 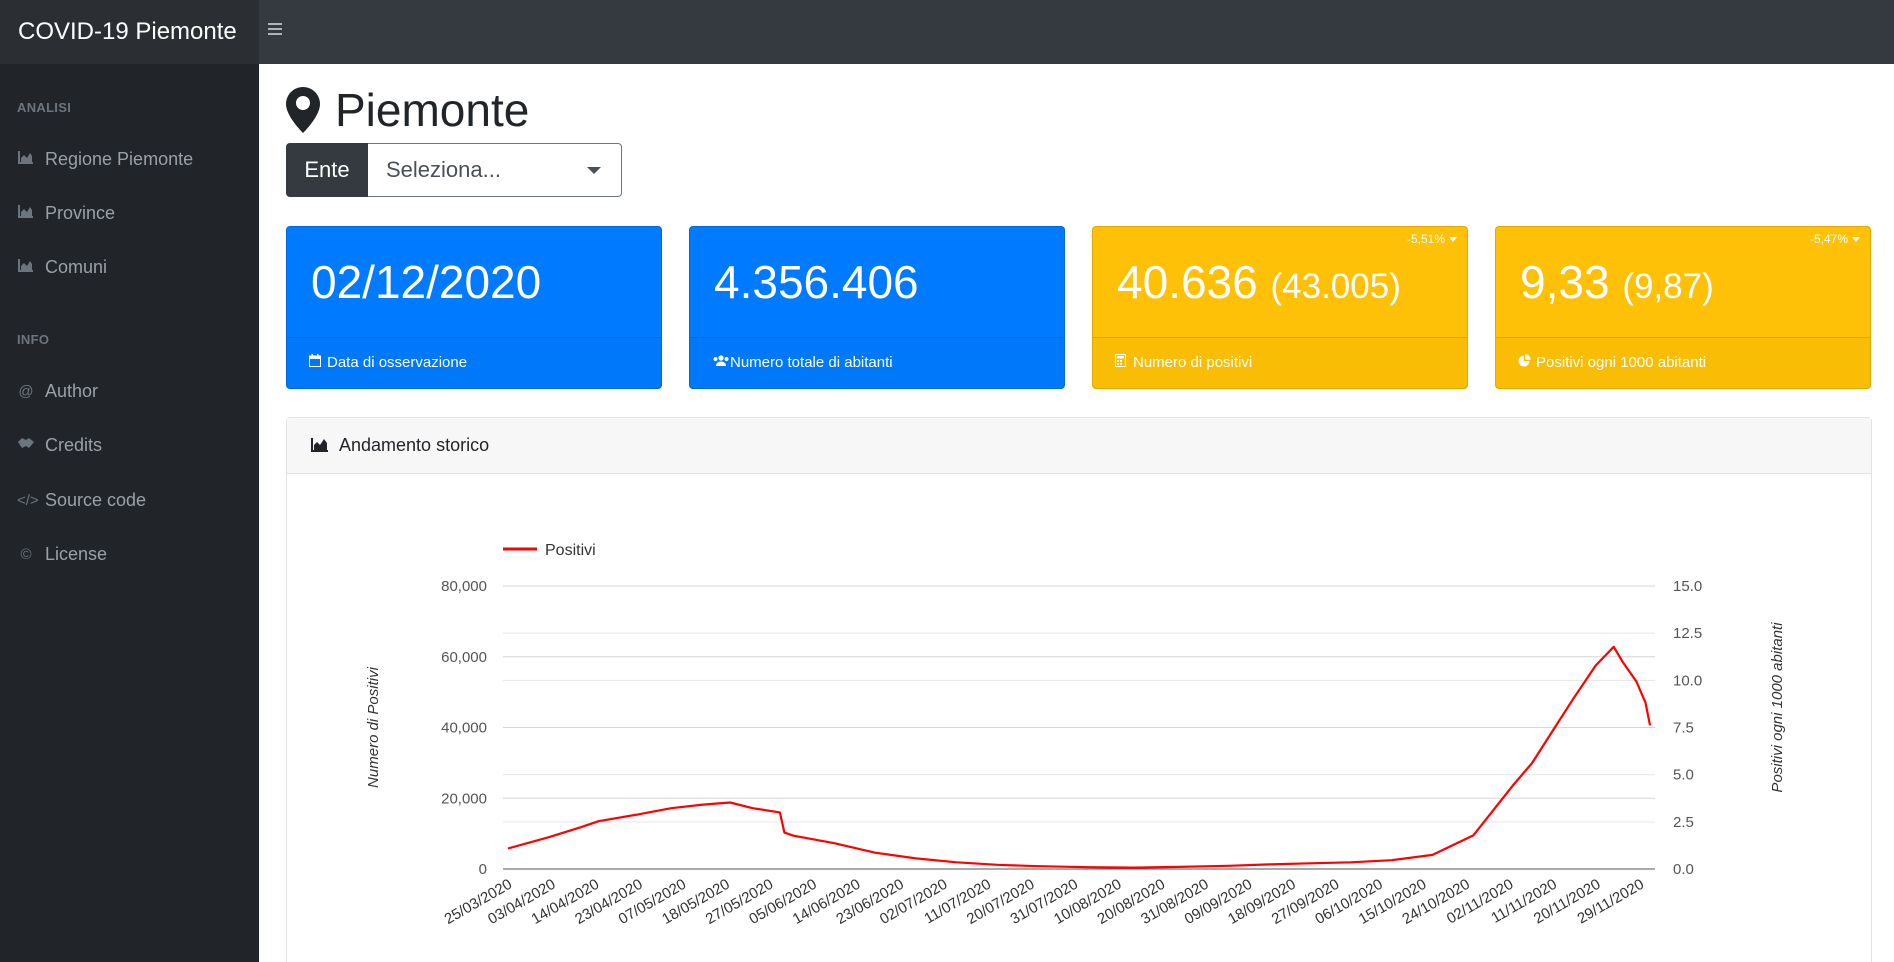 I want to click on card-value: 9,33, so click(x=1565, y=282).